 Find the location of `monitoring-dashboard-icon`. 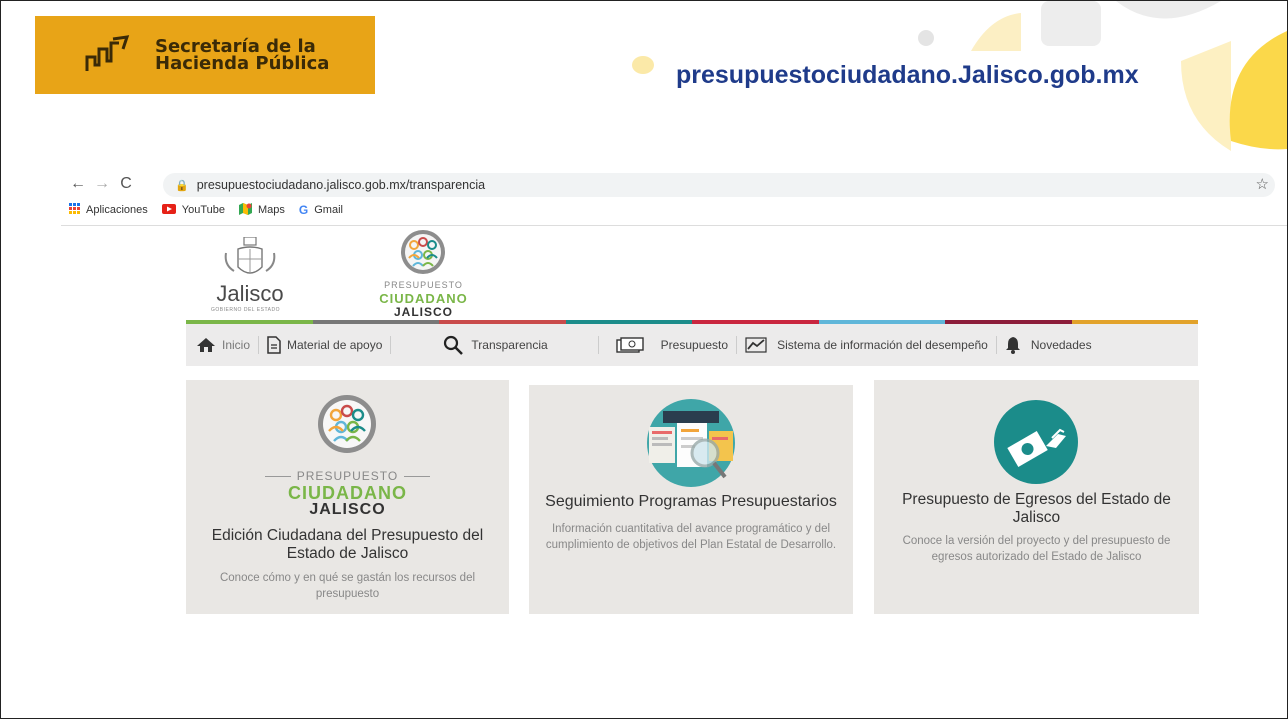

monitoring-dashboard-icon is located at coordinates (691, 443).